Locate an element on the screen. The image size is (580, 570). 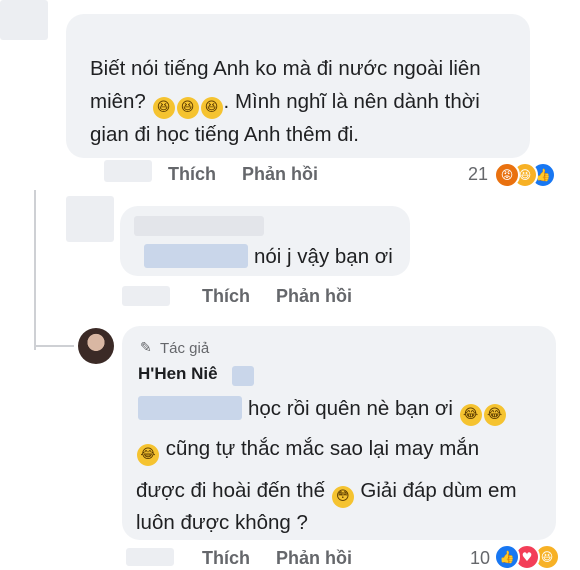
author-name: H'Hen Niê is located at coordinates (178, 374).